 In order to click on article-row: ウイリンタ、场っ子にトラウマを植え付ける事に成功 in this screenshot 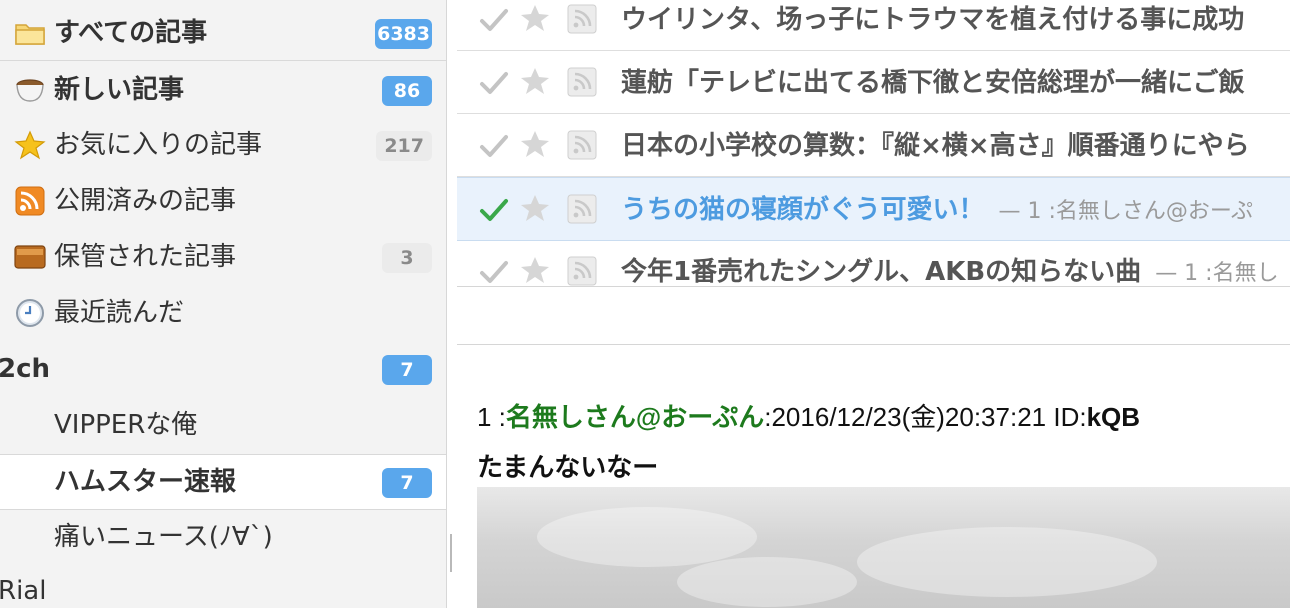, I will do `click(873, 25)`.